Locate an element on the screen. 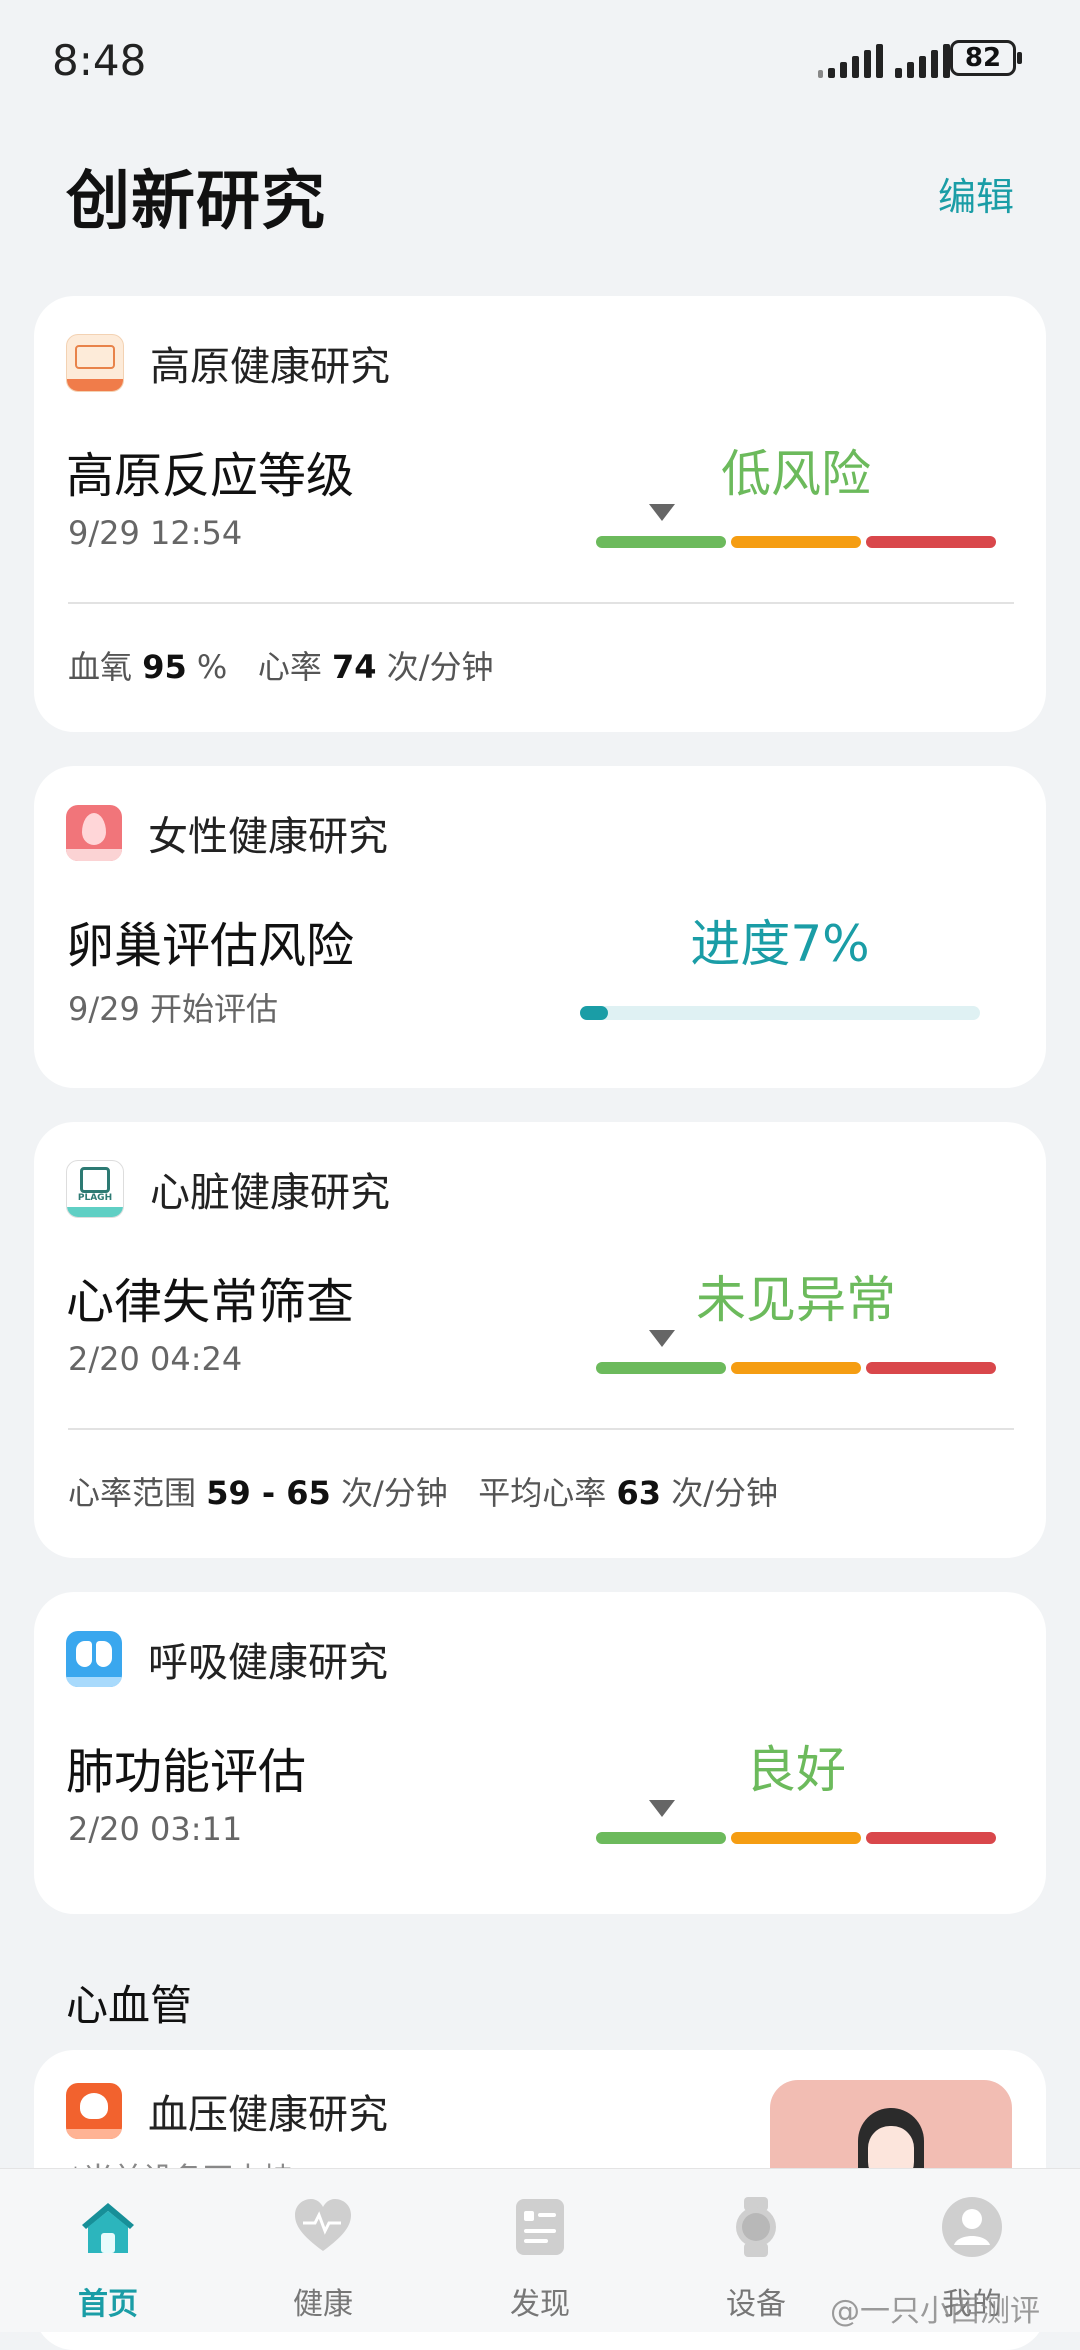 The height and width of the screenshot is (2350, 1080). card-category: 女性健康研究 is located at coordinates (268, 837).